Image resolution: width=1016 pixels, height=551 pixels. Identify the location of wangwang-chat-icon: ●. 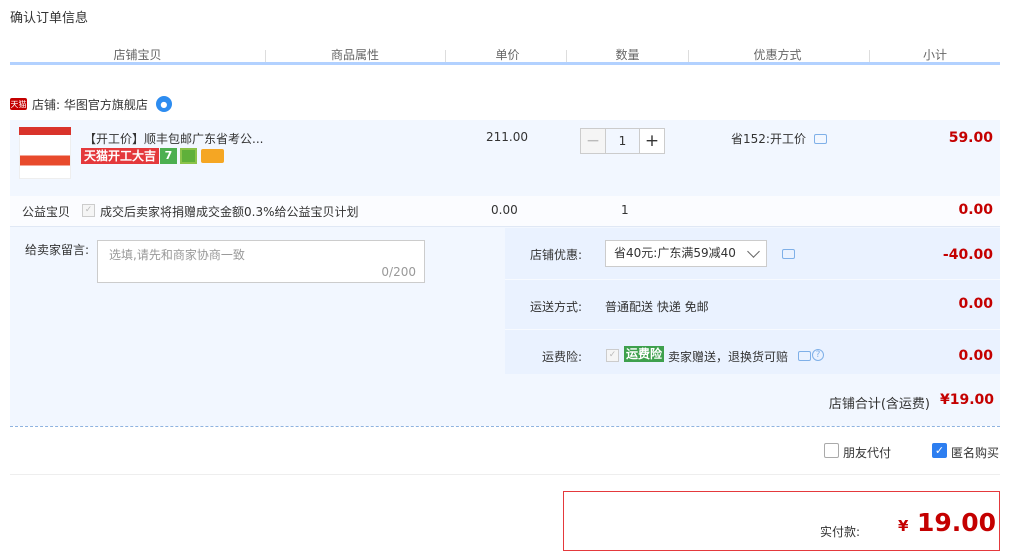
(163, 104).